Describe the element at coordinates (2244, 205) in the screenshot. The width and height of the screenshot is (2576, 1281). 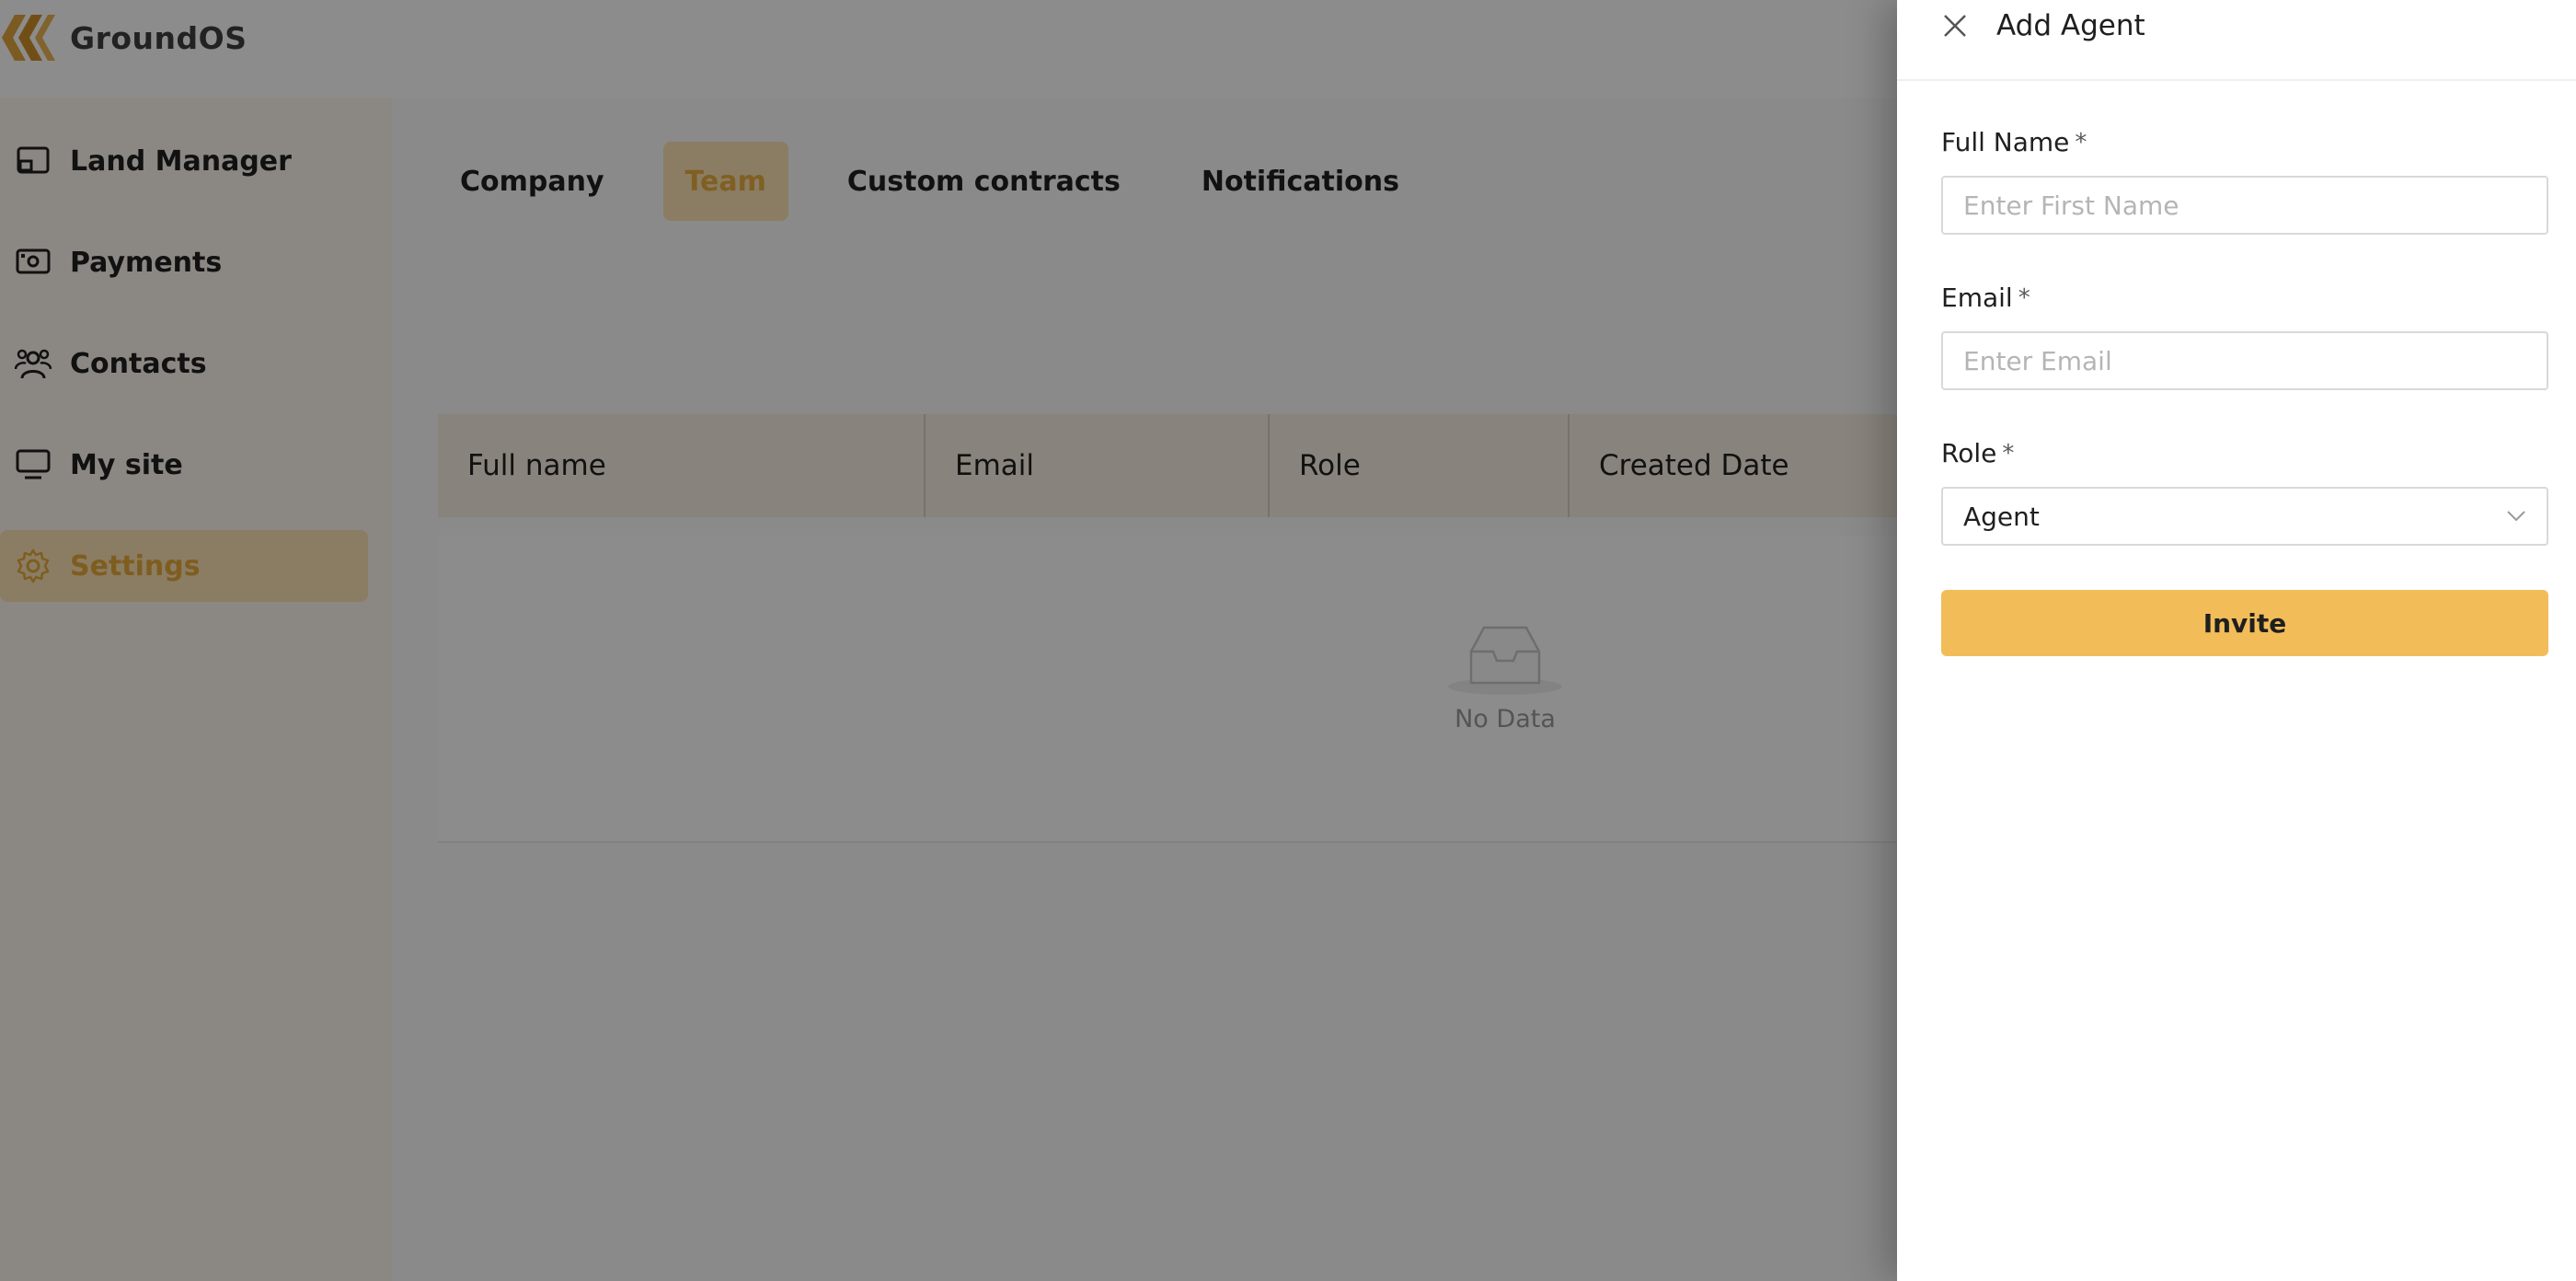
I see `full-name-input` at that location.